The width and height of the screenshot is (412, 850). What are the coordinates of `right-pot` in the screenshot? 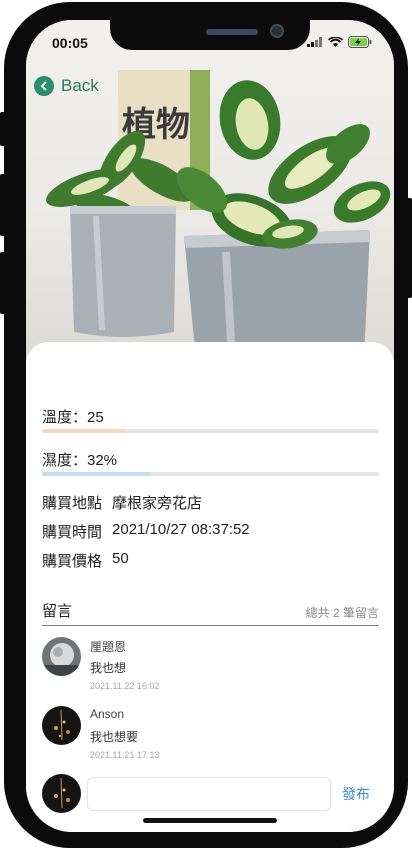 It's located at (277, 295).